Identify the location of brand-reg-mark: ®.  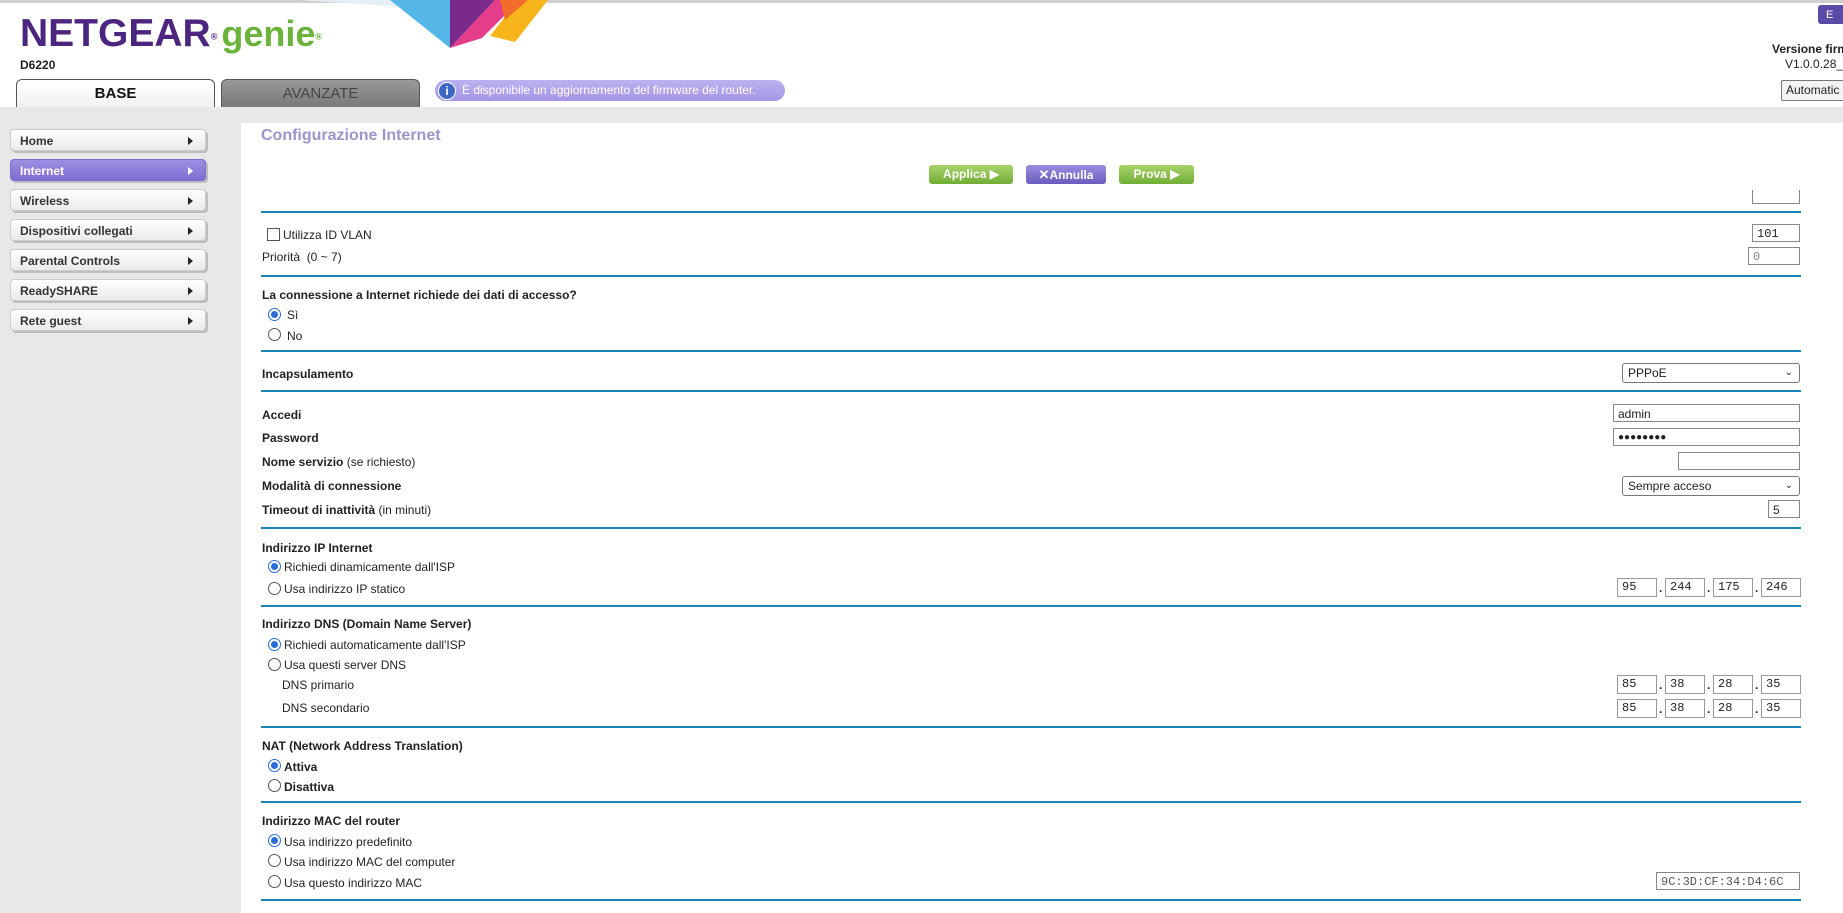
(214, 36).